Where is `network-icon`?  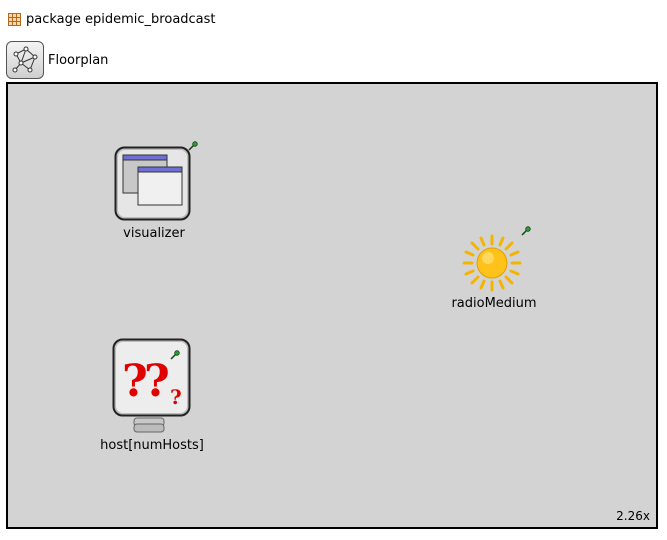
network-icon is located at coordinates (25, 60).